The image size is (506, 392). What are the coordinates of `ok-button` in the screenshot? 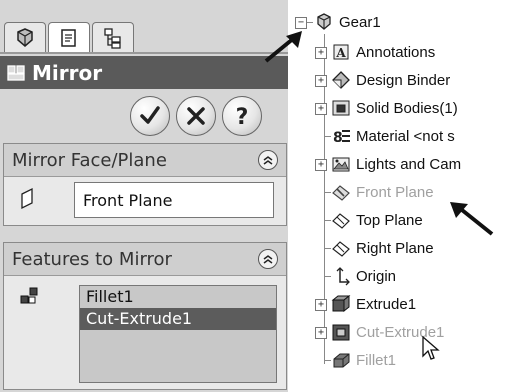 It's located at (150, 116).